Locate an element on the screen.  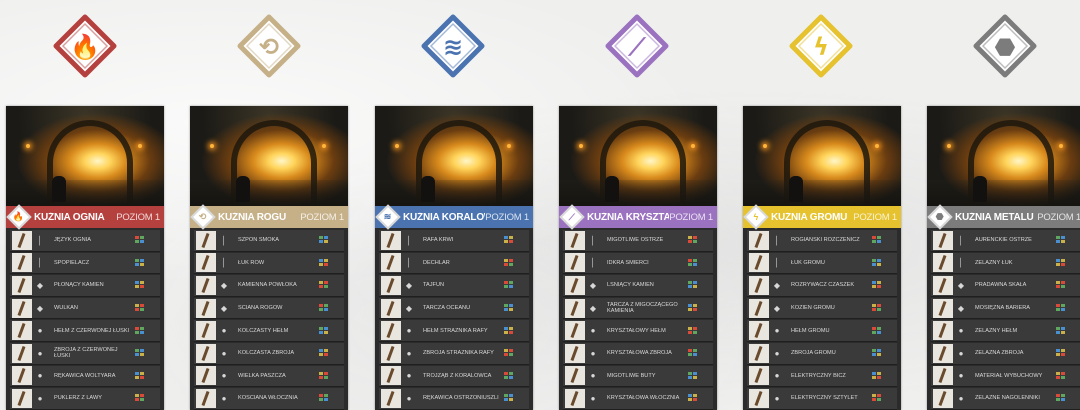
item-row: │ MIGOTLIWE OSTRZE is located at coordinates (638, 241).